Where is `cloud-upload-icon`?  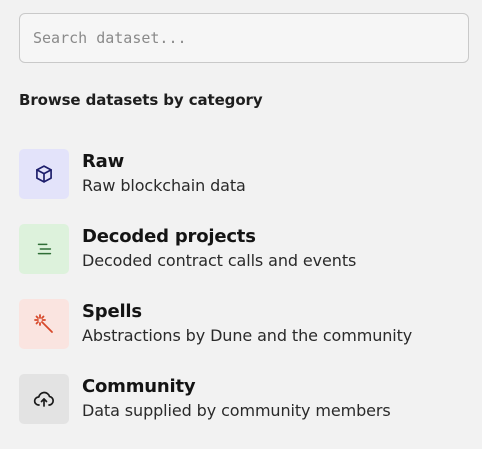 cloud-upload-icon is located at coordinates (44, 399).